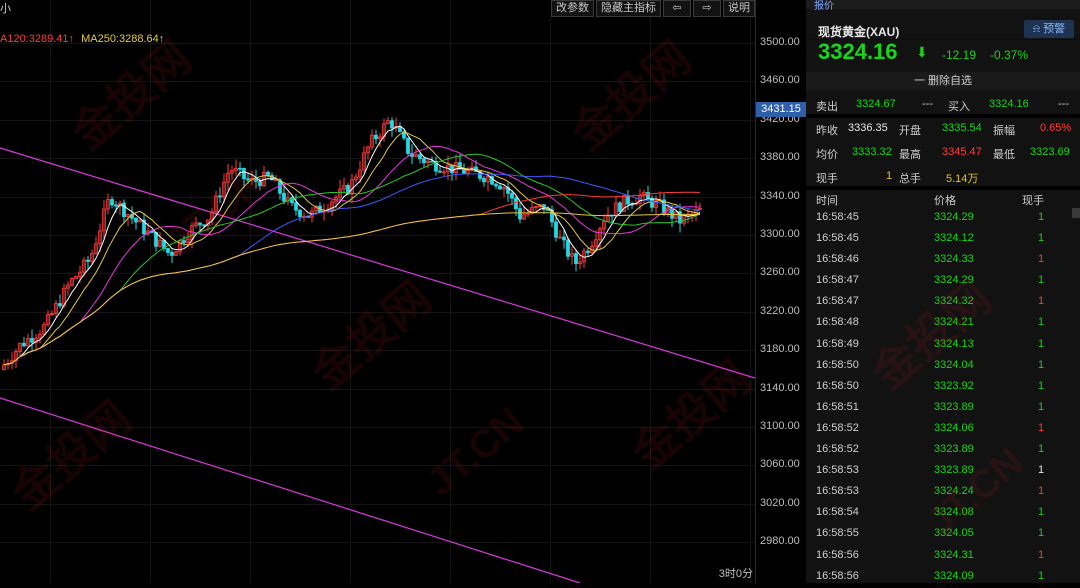 This screenshot has height=588, width=1080. Describe the element at coordinates (858, 51) in the screenshot. I see `last-price: 3324.16` at that location.